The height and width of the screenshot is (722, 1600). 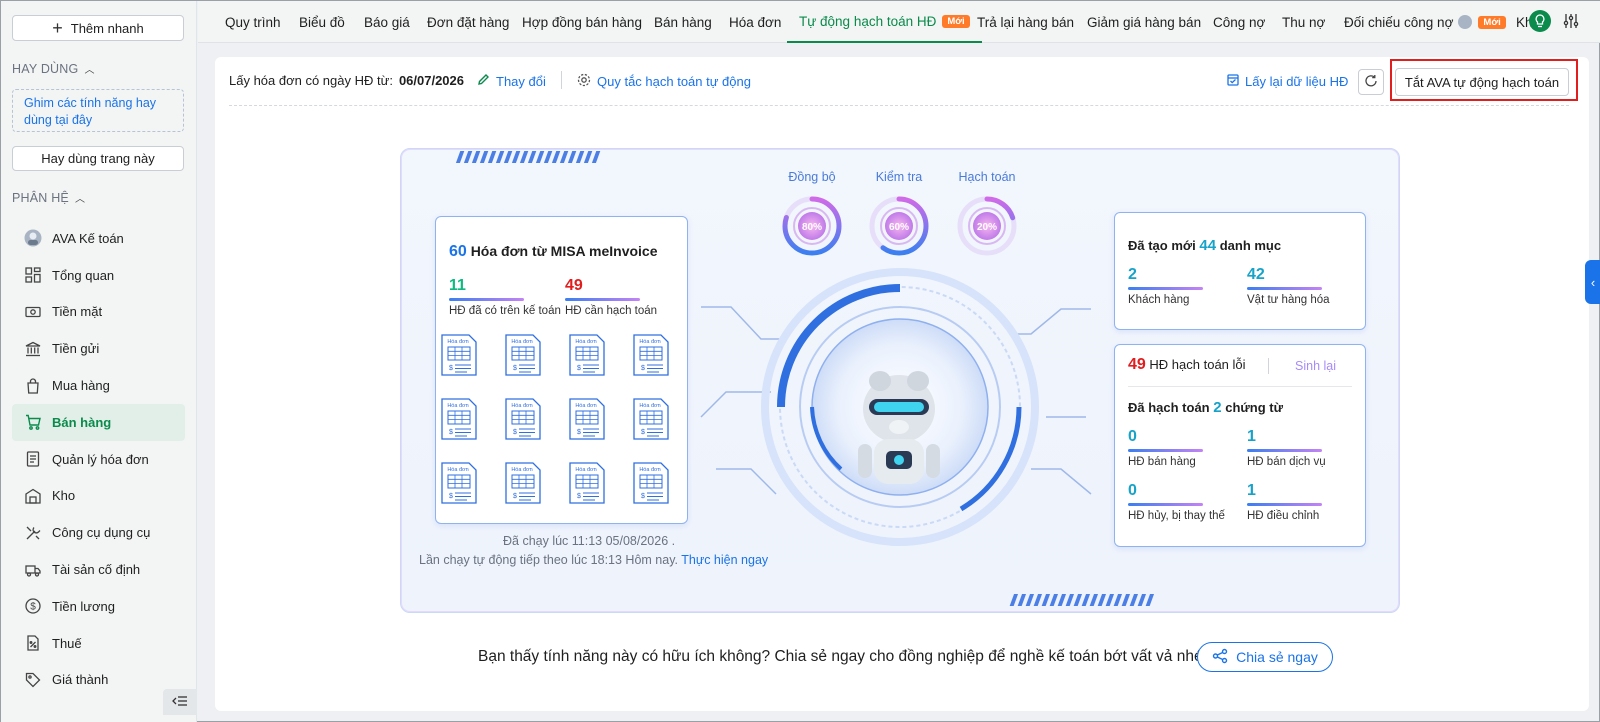 What do you see at coordinates (98, 110) in the screenshot?
I see `pin-hint-box: Ghim các tính năng hay dùng tại đây` at bounding box center [98, 110].